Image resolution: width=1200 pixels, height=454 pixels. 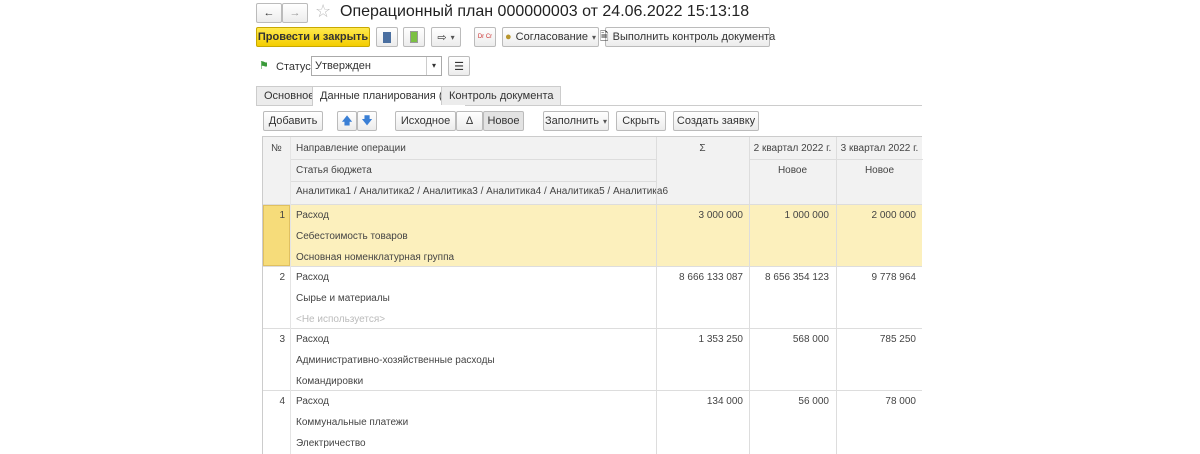 What do you see at coordinates (282, 277) in the screenshot?
I see `row-number: 2` at bounding box center [282, 277].